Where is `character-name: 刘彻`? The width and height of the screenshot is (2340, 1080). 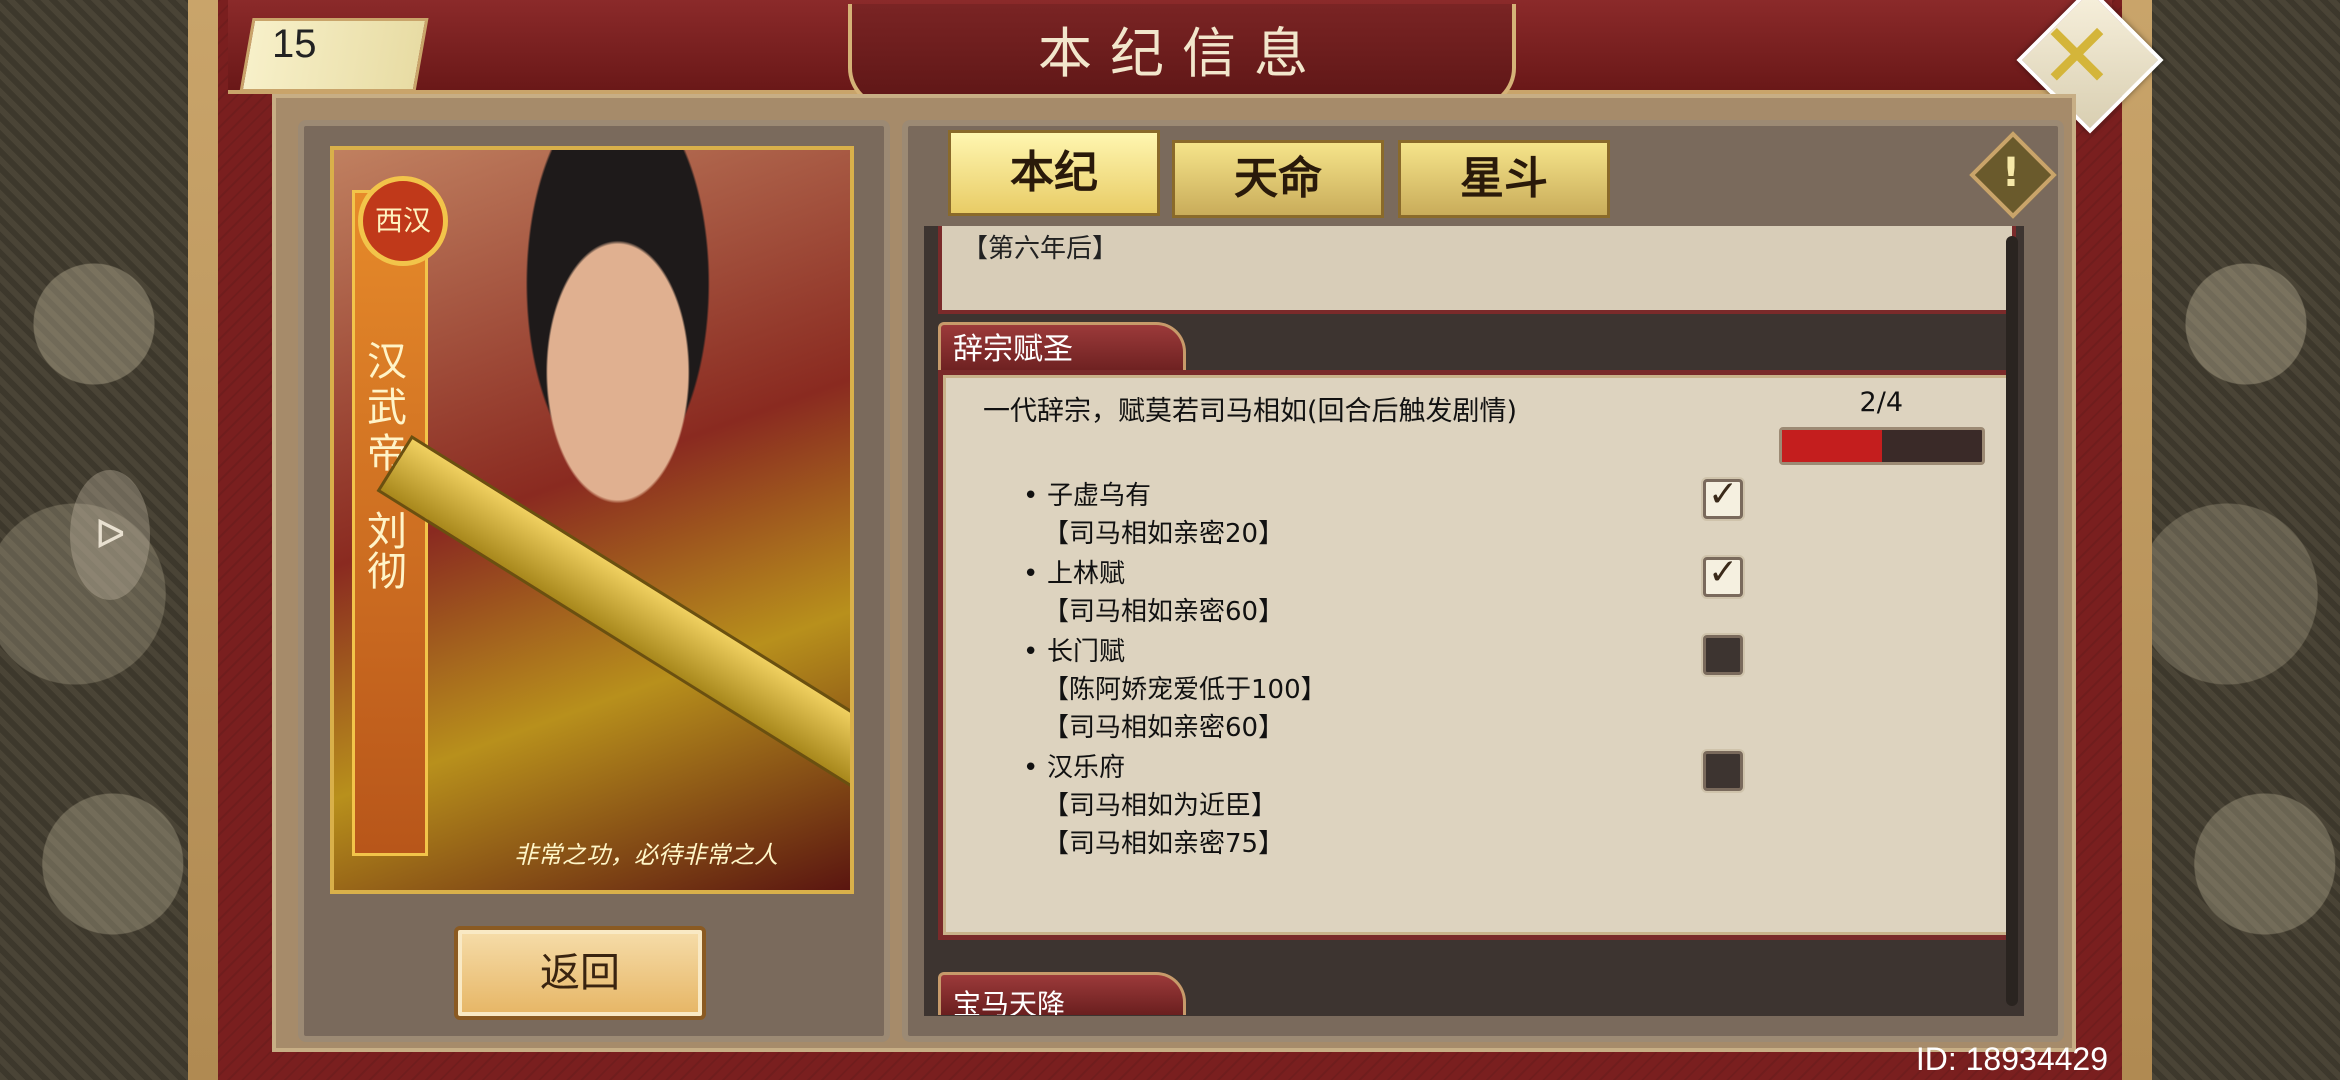 character-name: 刘彻 is located at coordinates (383, 550).